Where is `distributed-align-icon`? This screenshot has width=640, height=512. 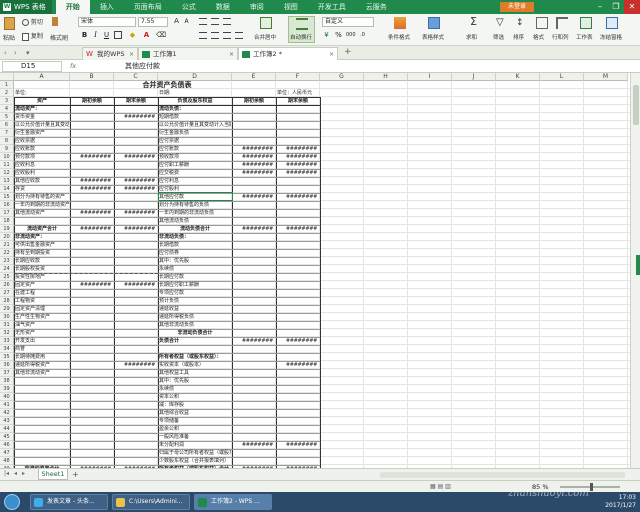
distributed-align-icon is located at coordinates (239, 35).